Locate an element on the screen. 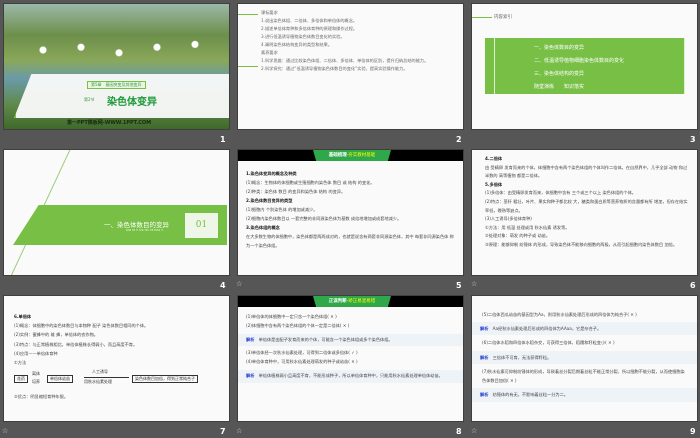 The width and height of the screenshot is (700, 438). section-heading: 素养要求 is located at coordinates (269, 52).